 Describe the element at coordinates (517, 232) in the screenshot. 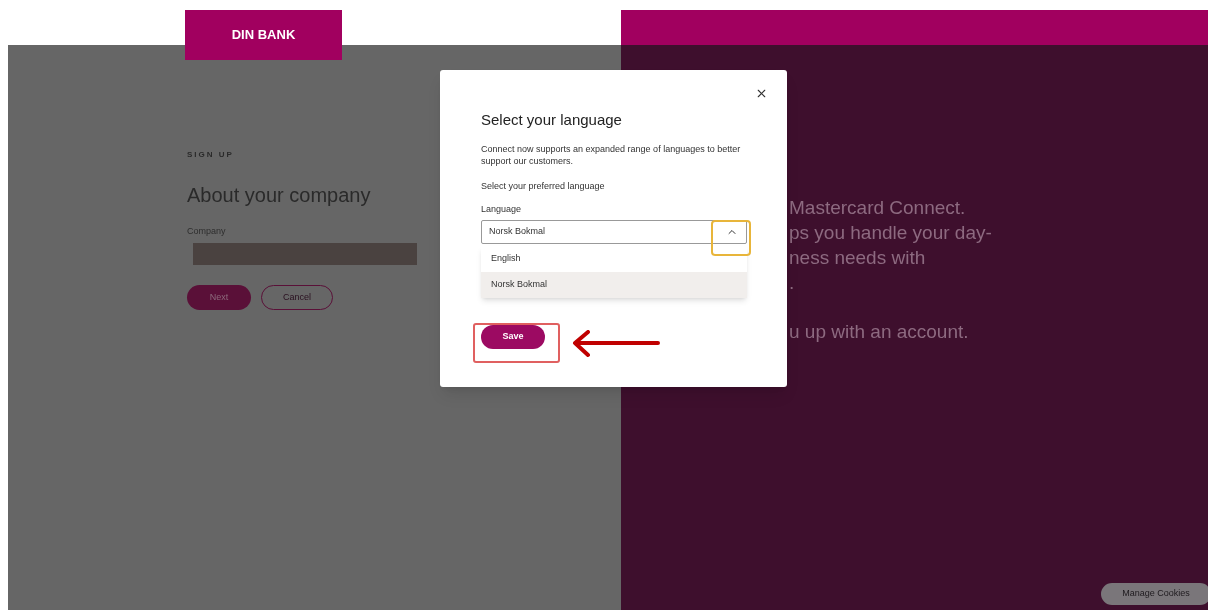

I see `select-value: Norsk Bokmal` at that location.